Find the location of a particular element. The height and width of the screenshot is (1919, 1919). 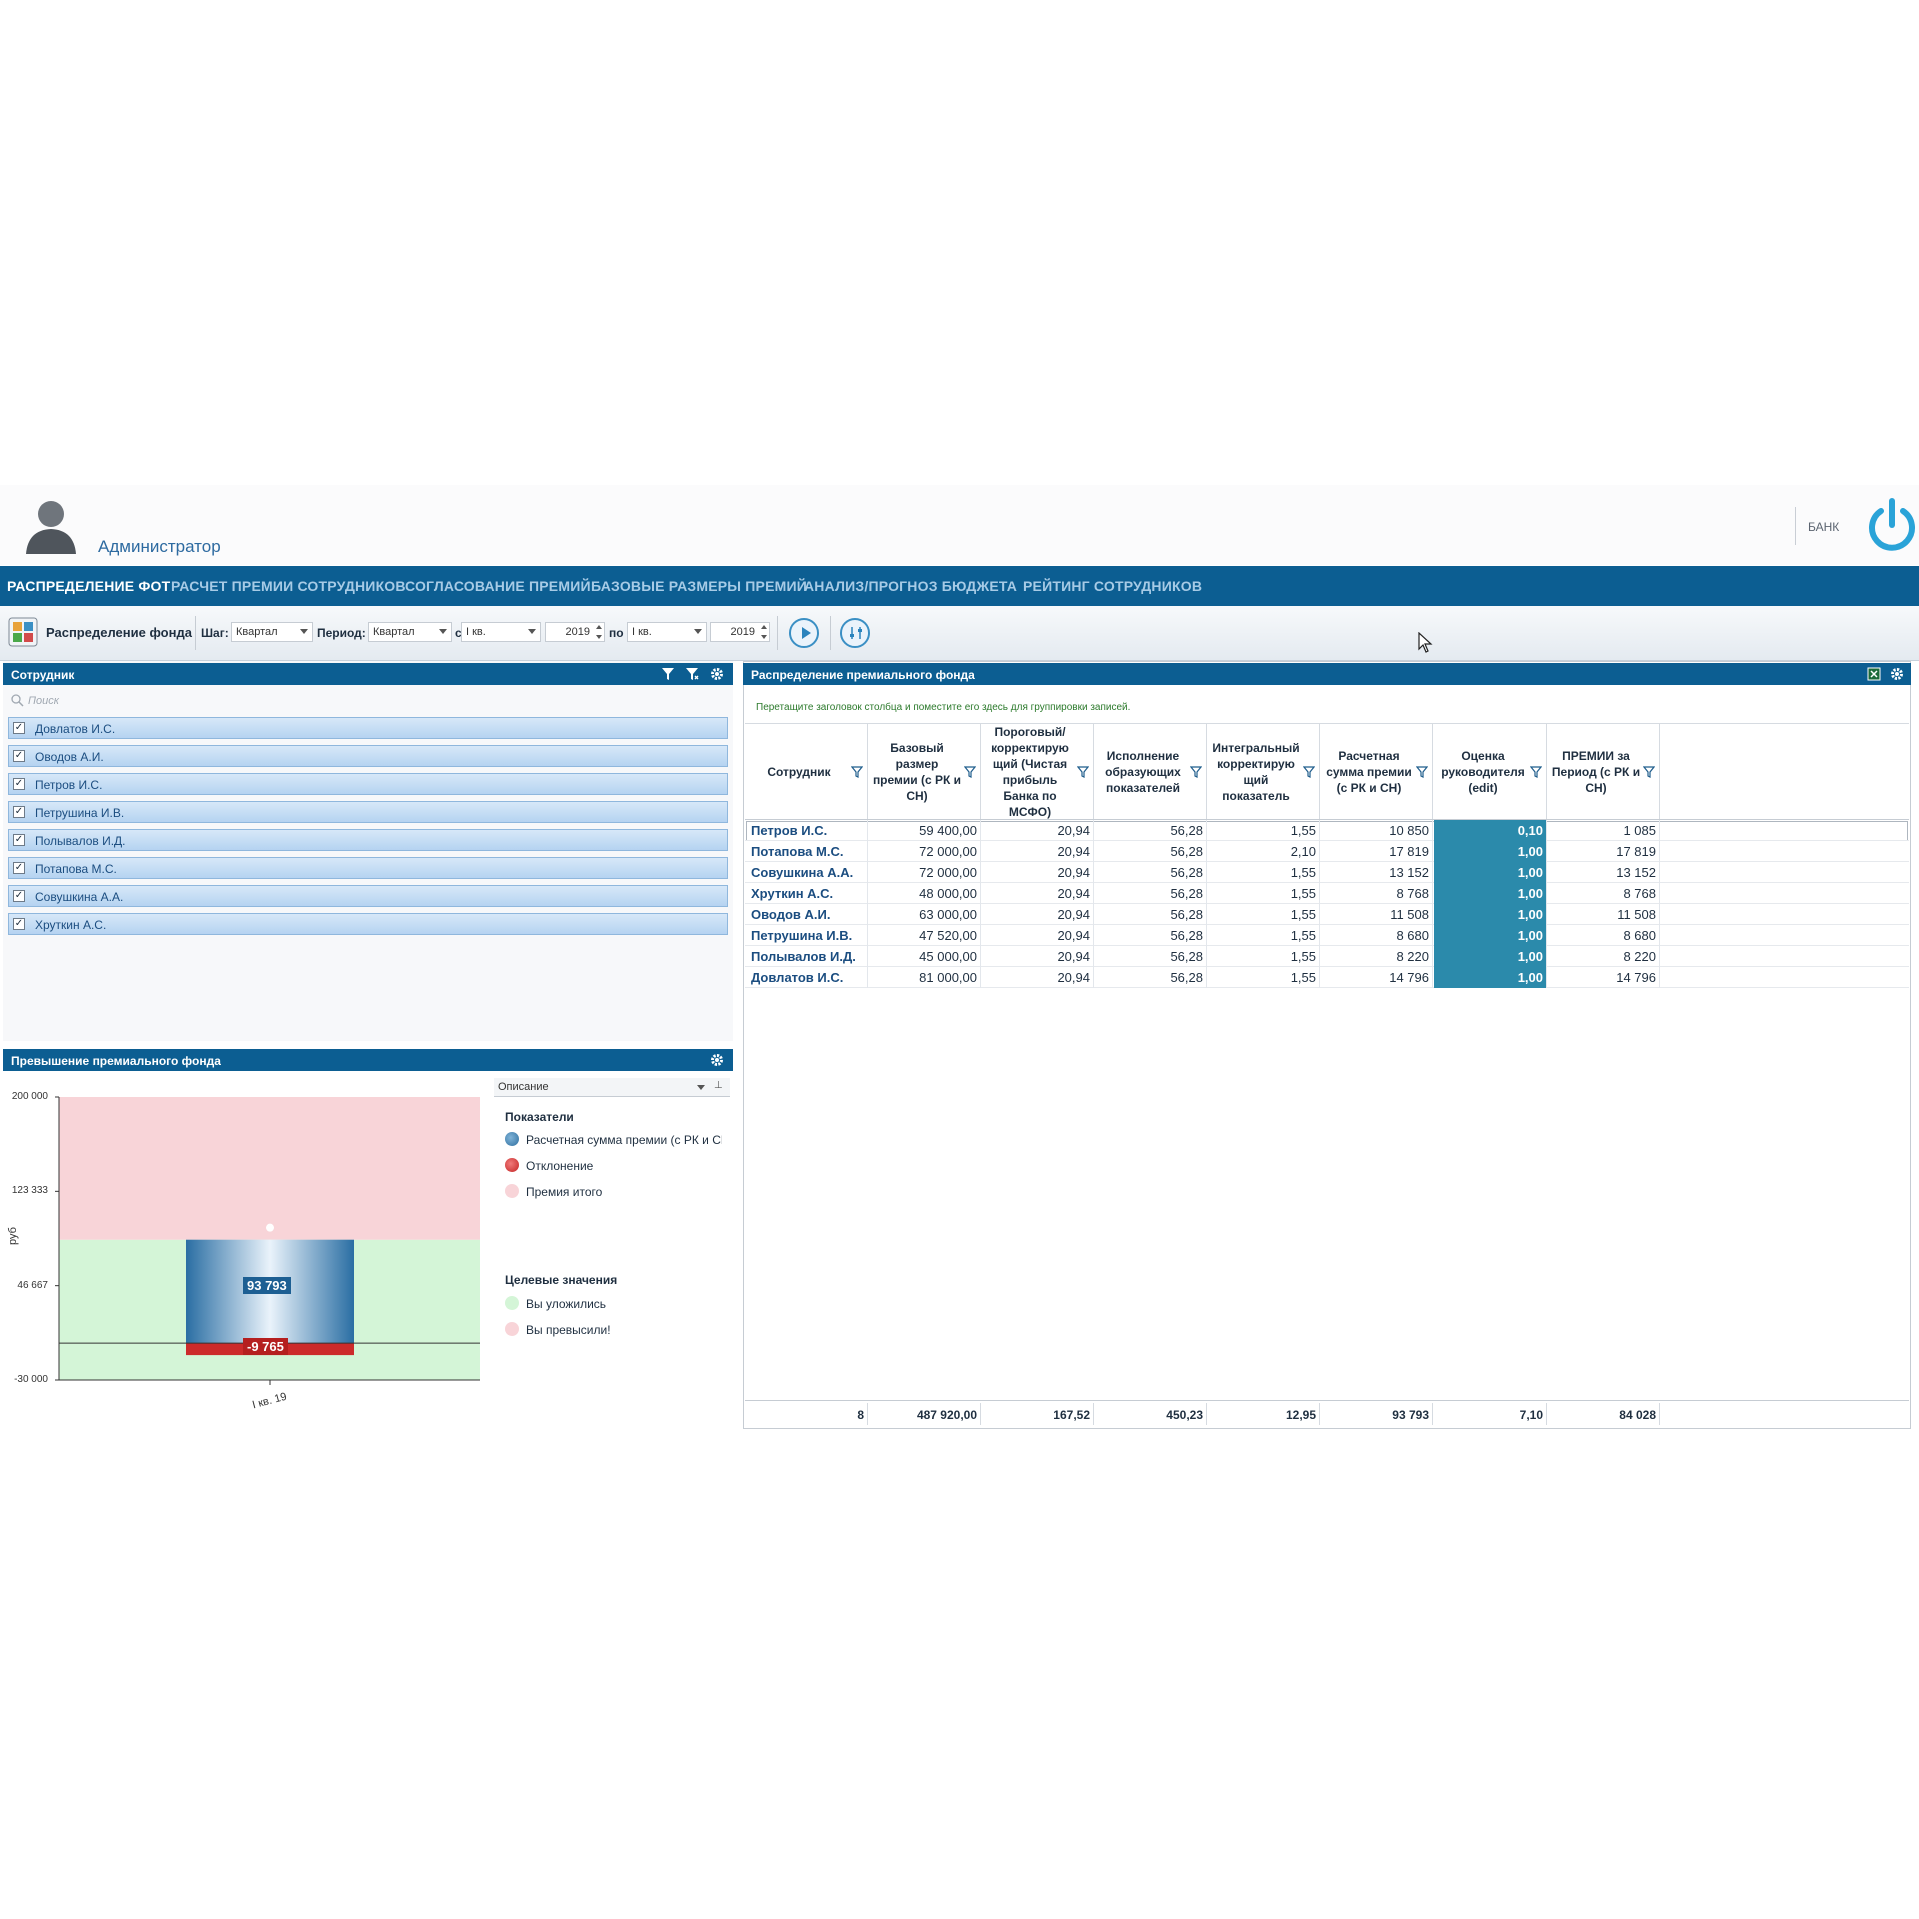

chart-settings-button is located at coordinates (855, 633).